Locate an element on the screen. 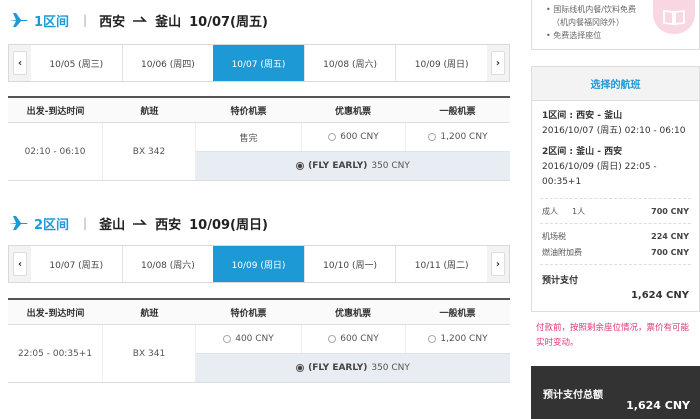  date-tab: 10/06 (周四) is located at coordinates (167, 63).